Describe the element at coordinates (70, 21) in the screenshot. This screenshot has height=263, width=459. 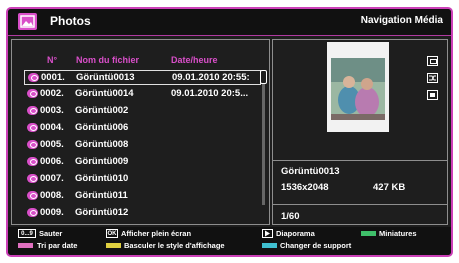
I see `page-title: Photos` at that location.